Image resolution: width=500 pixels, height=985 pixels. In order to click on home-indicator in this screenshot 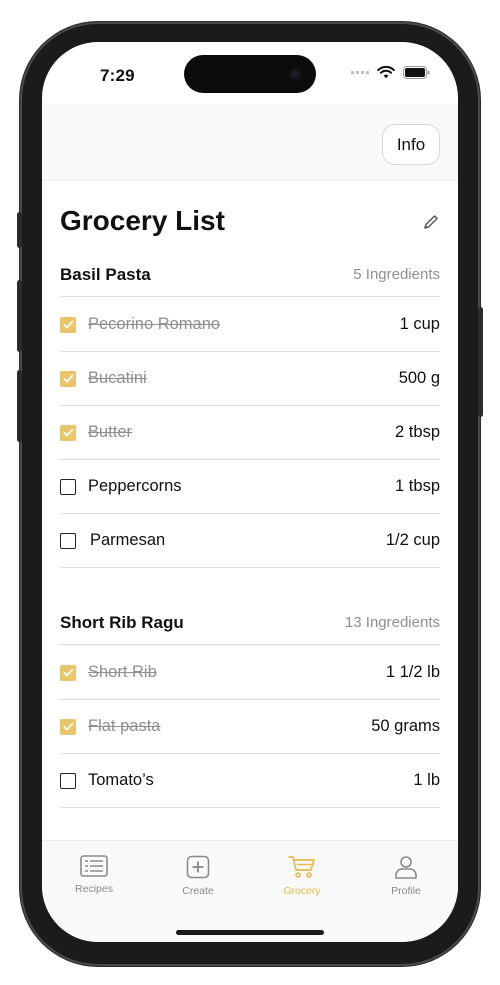, I will do `click(250, 932)`.